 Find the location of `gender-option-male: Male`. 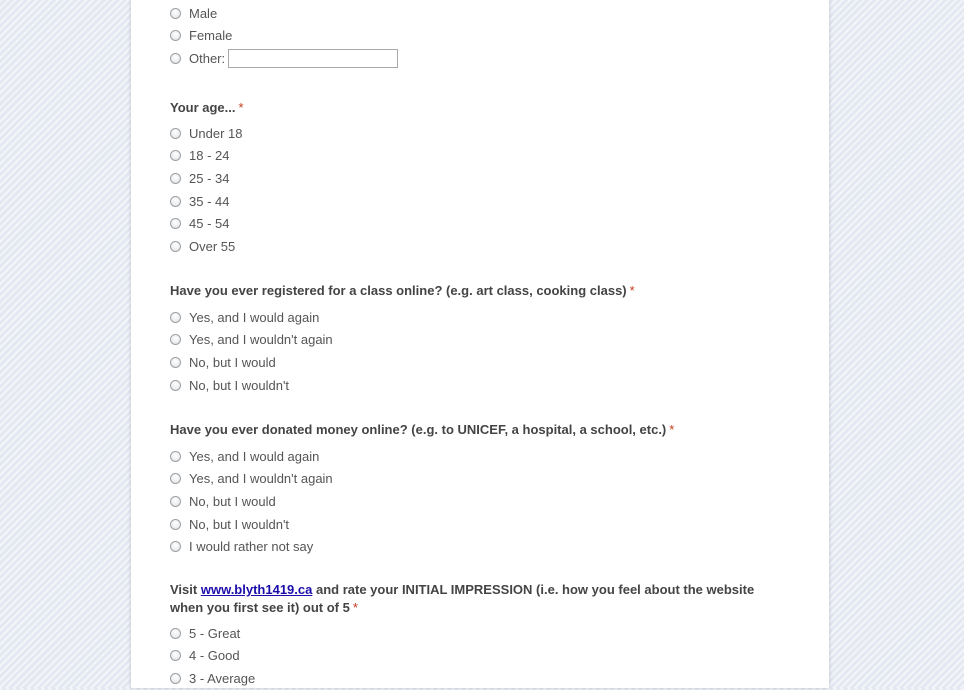

gender-option-male: Male is located at coordinates (480, 13).